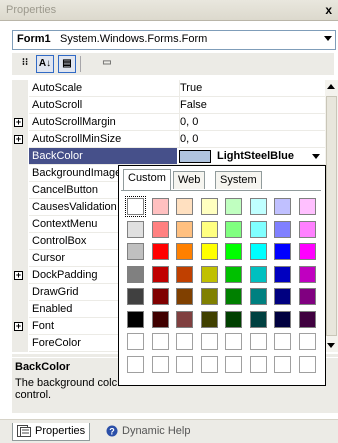  Describe the element at coordinates (328, 10) in the screenshot. I see `close-button: x` at that location.